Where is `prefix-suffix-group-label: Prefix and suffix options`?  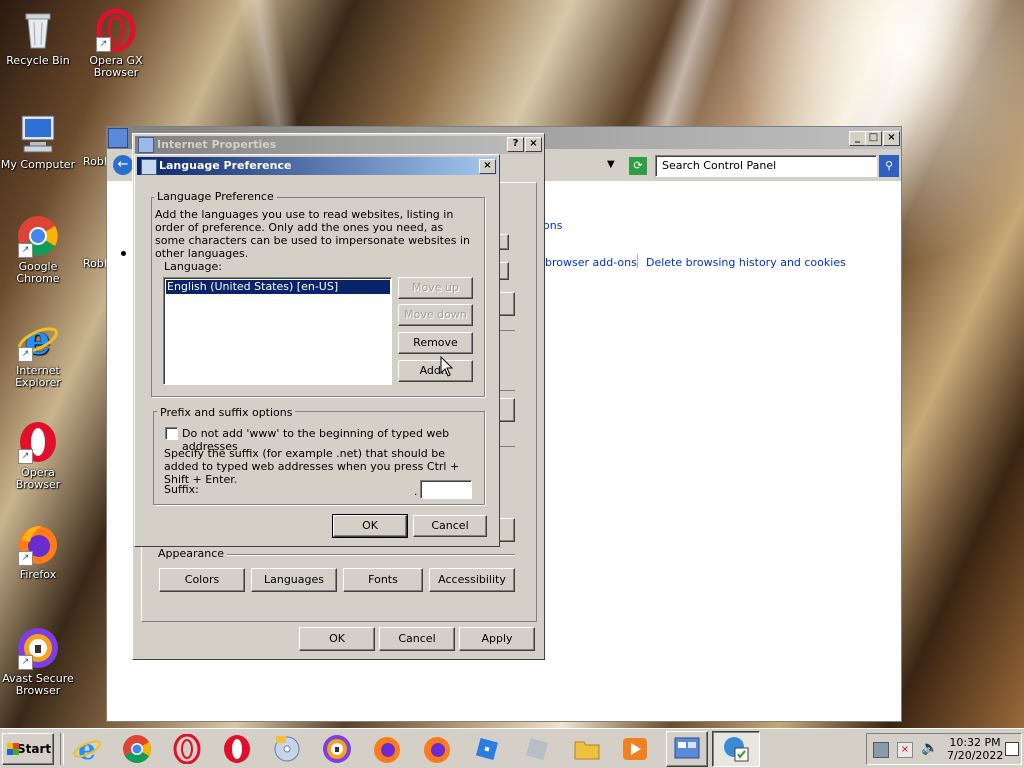 prefix-suffix-group-label: Prefix and suffix options is located at coordinates (226, 412).